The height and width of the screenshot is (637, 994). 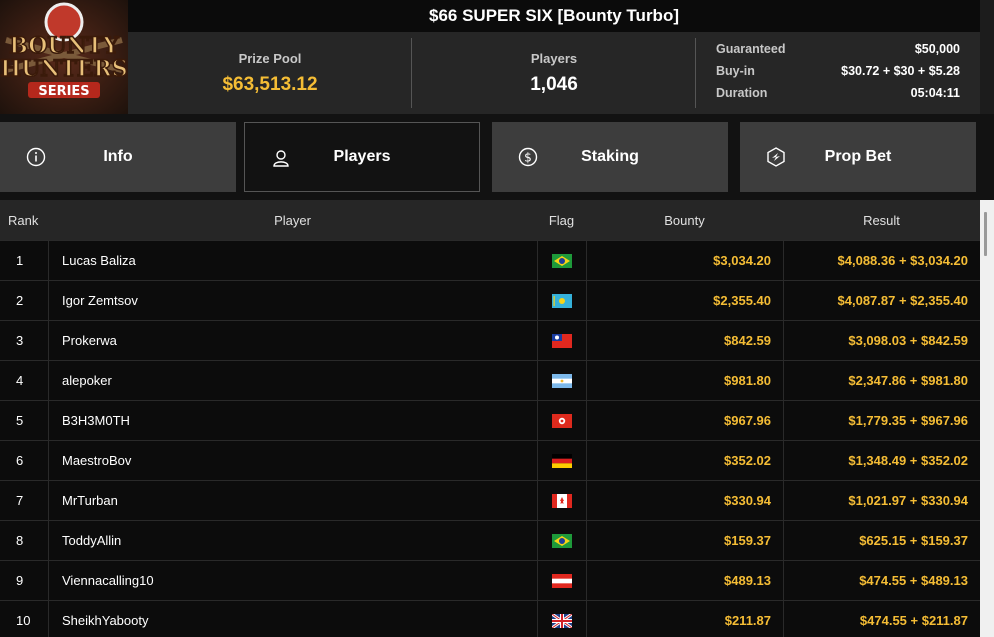 I want to click on bounty-cell: $352.02, so click(x=684, y=460).